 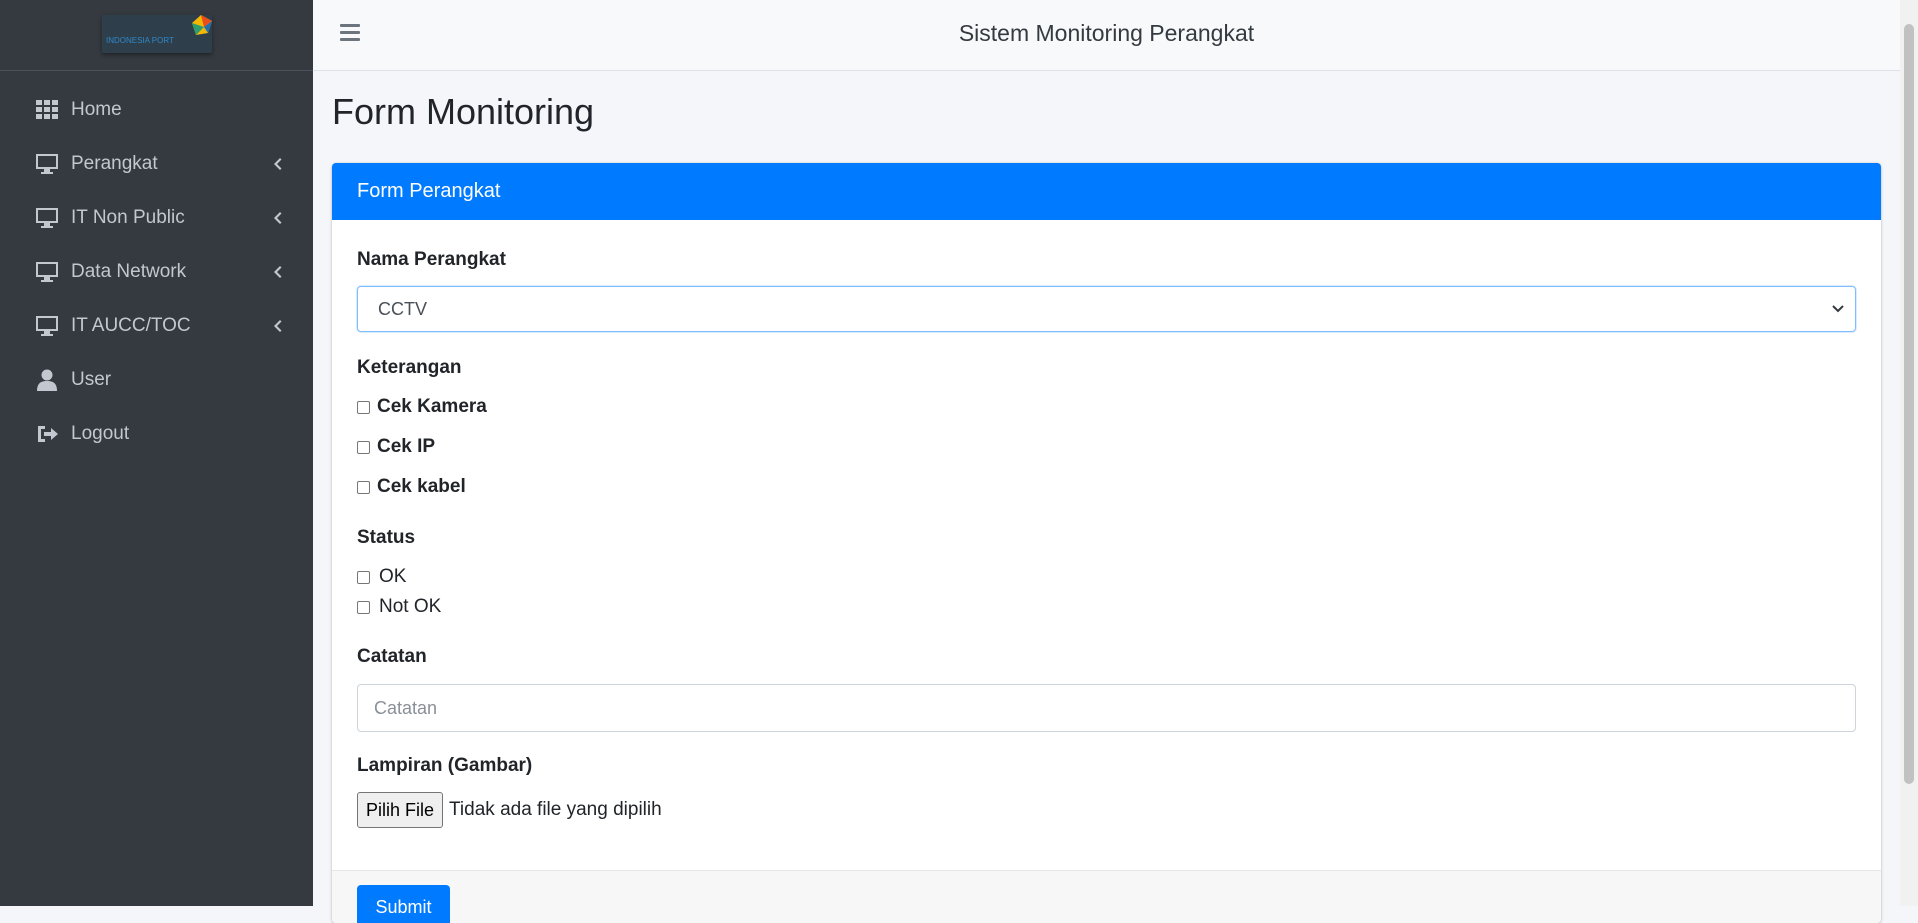 I want to click on cek-ip-label: Cek IP, so click(x=406, y=446).